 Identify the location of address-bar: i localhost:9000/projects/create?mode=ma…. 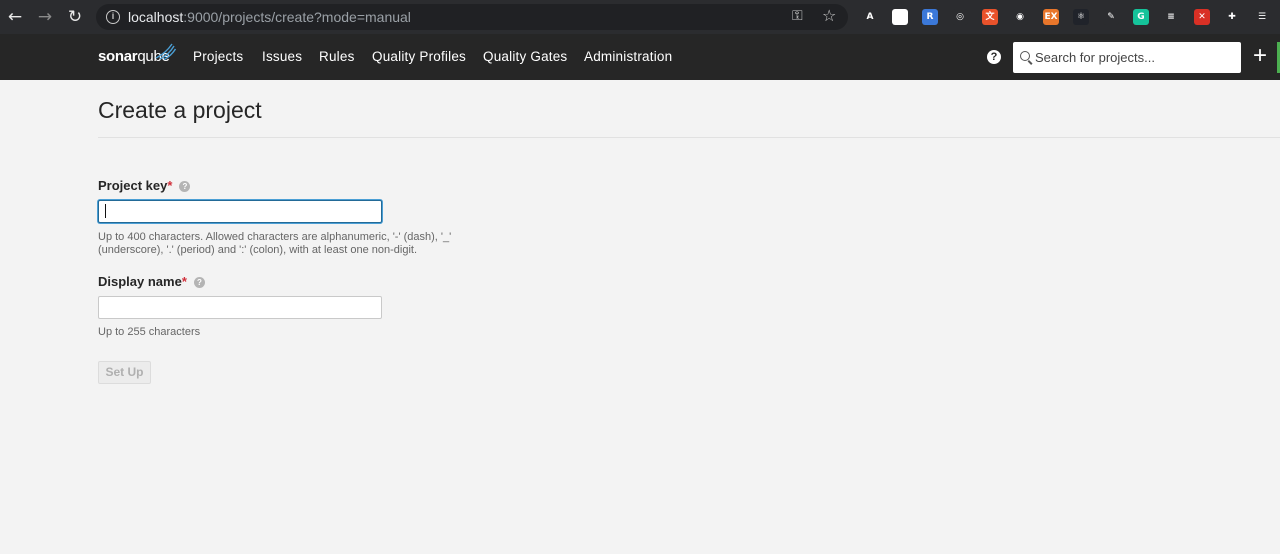
(472, 17).